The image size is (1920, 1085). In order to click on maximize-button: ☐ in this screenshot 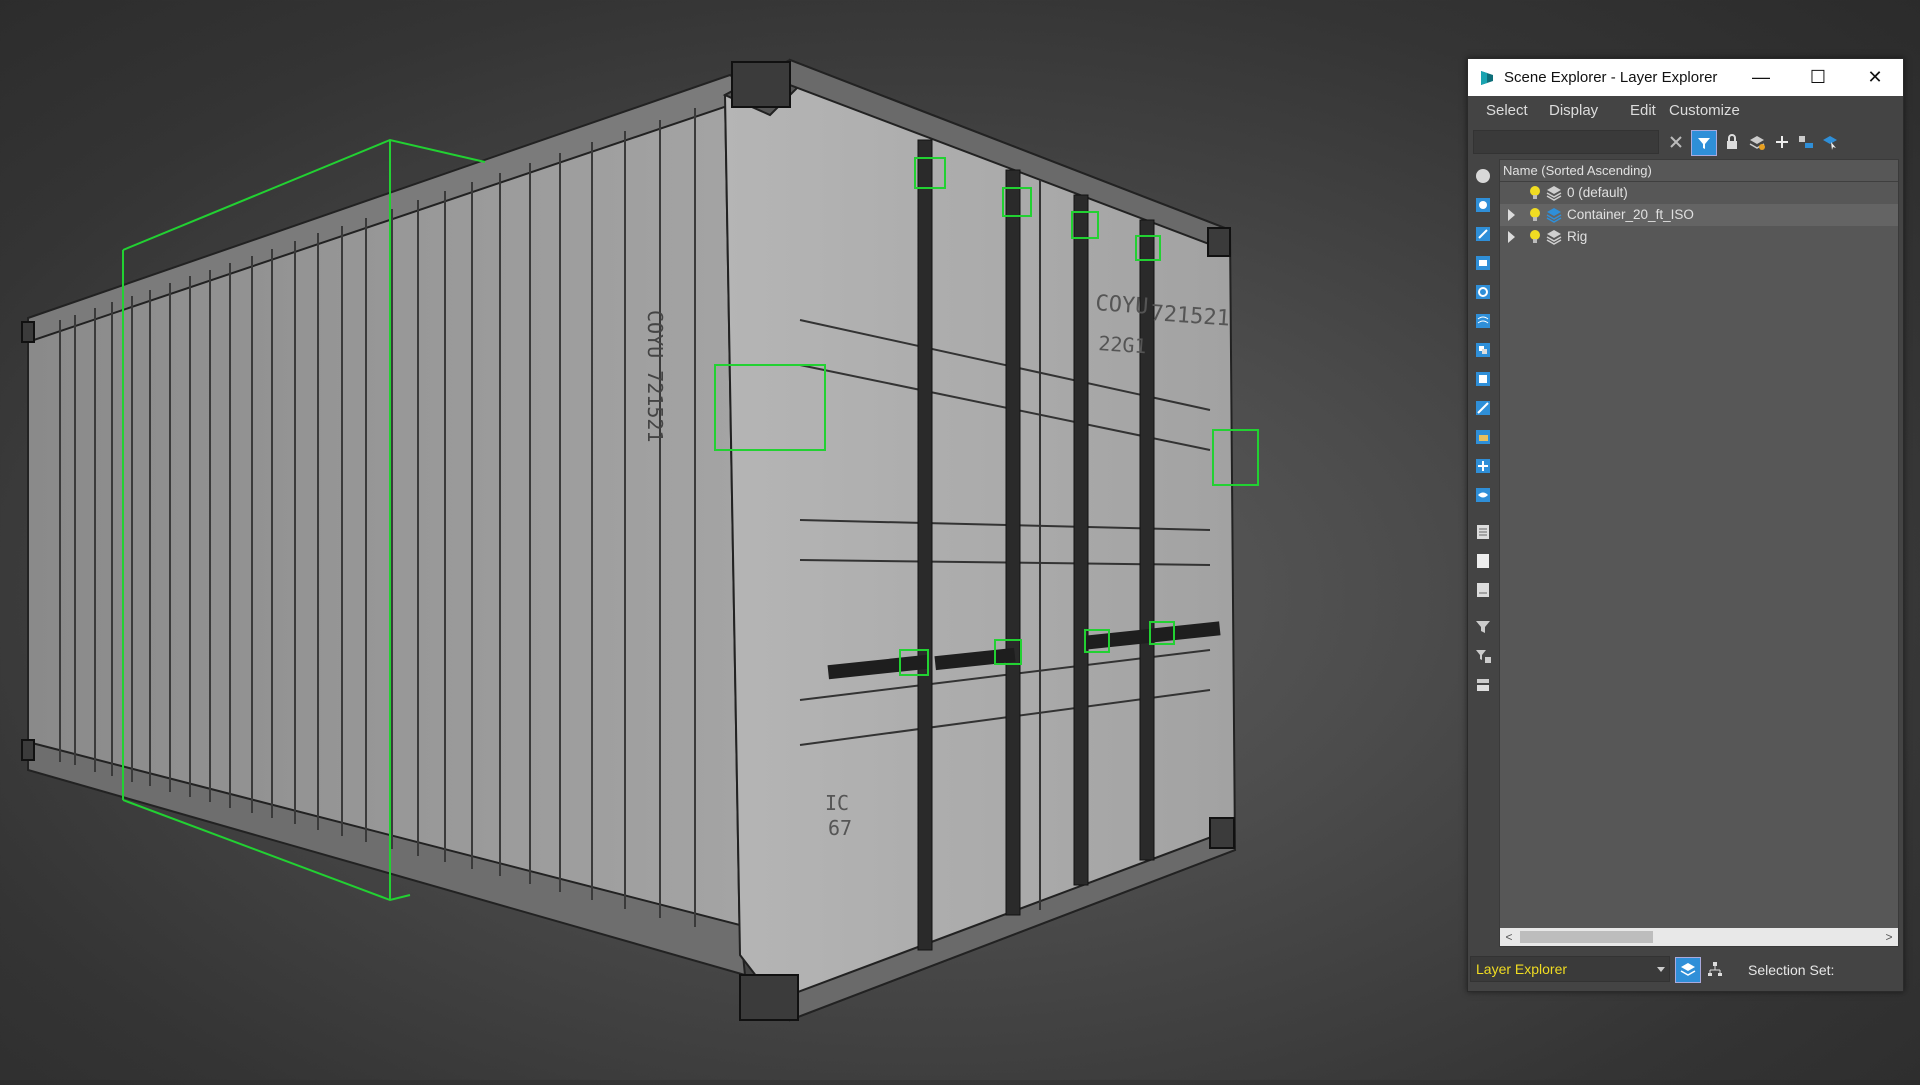, I will do `click(1818, 77)`.